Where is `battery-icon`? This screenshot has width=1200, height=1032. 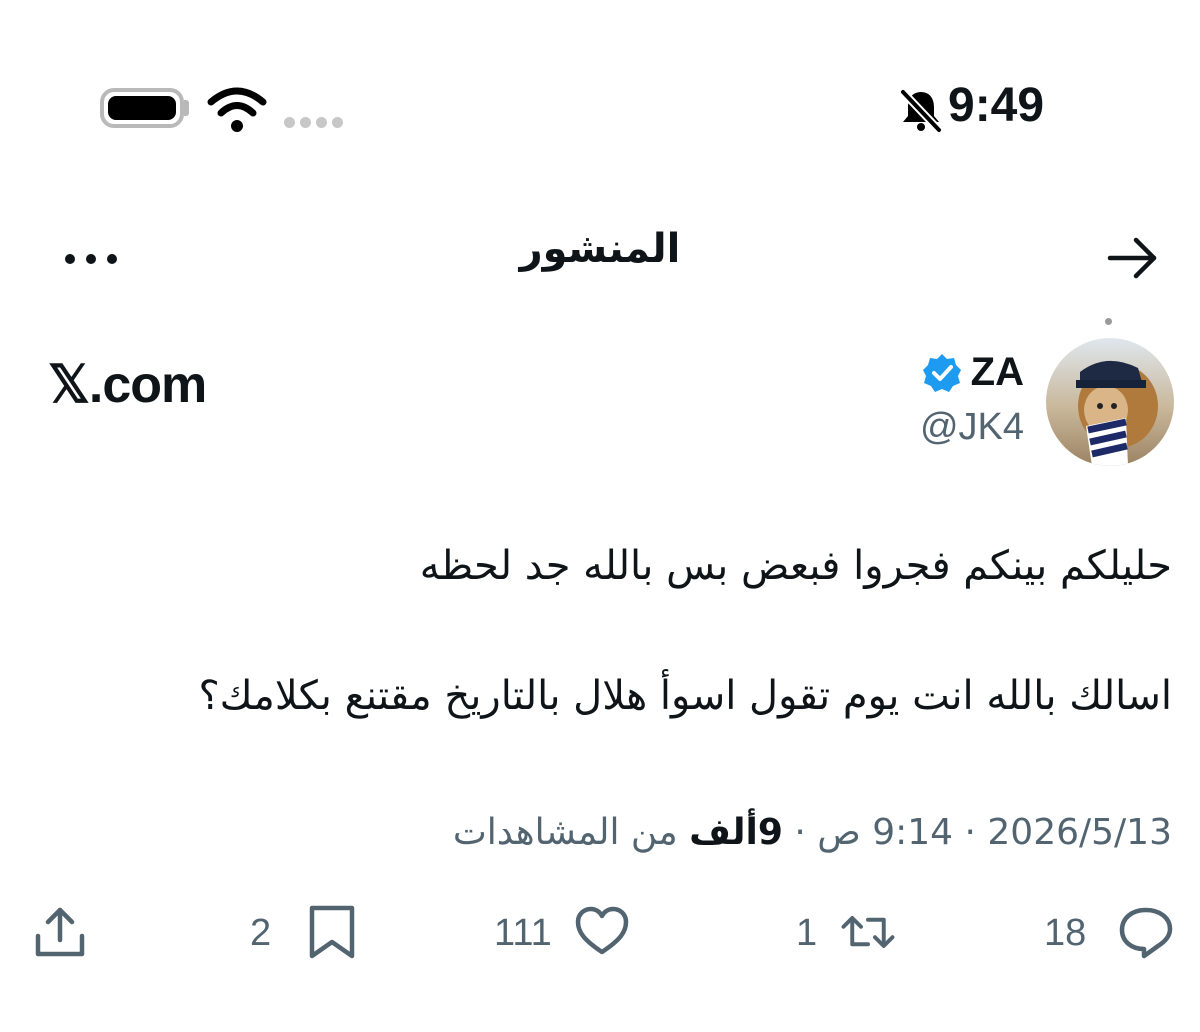 battery-icon is located at coordinates (142, 108).